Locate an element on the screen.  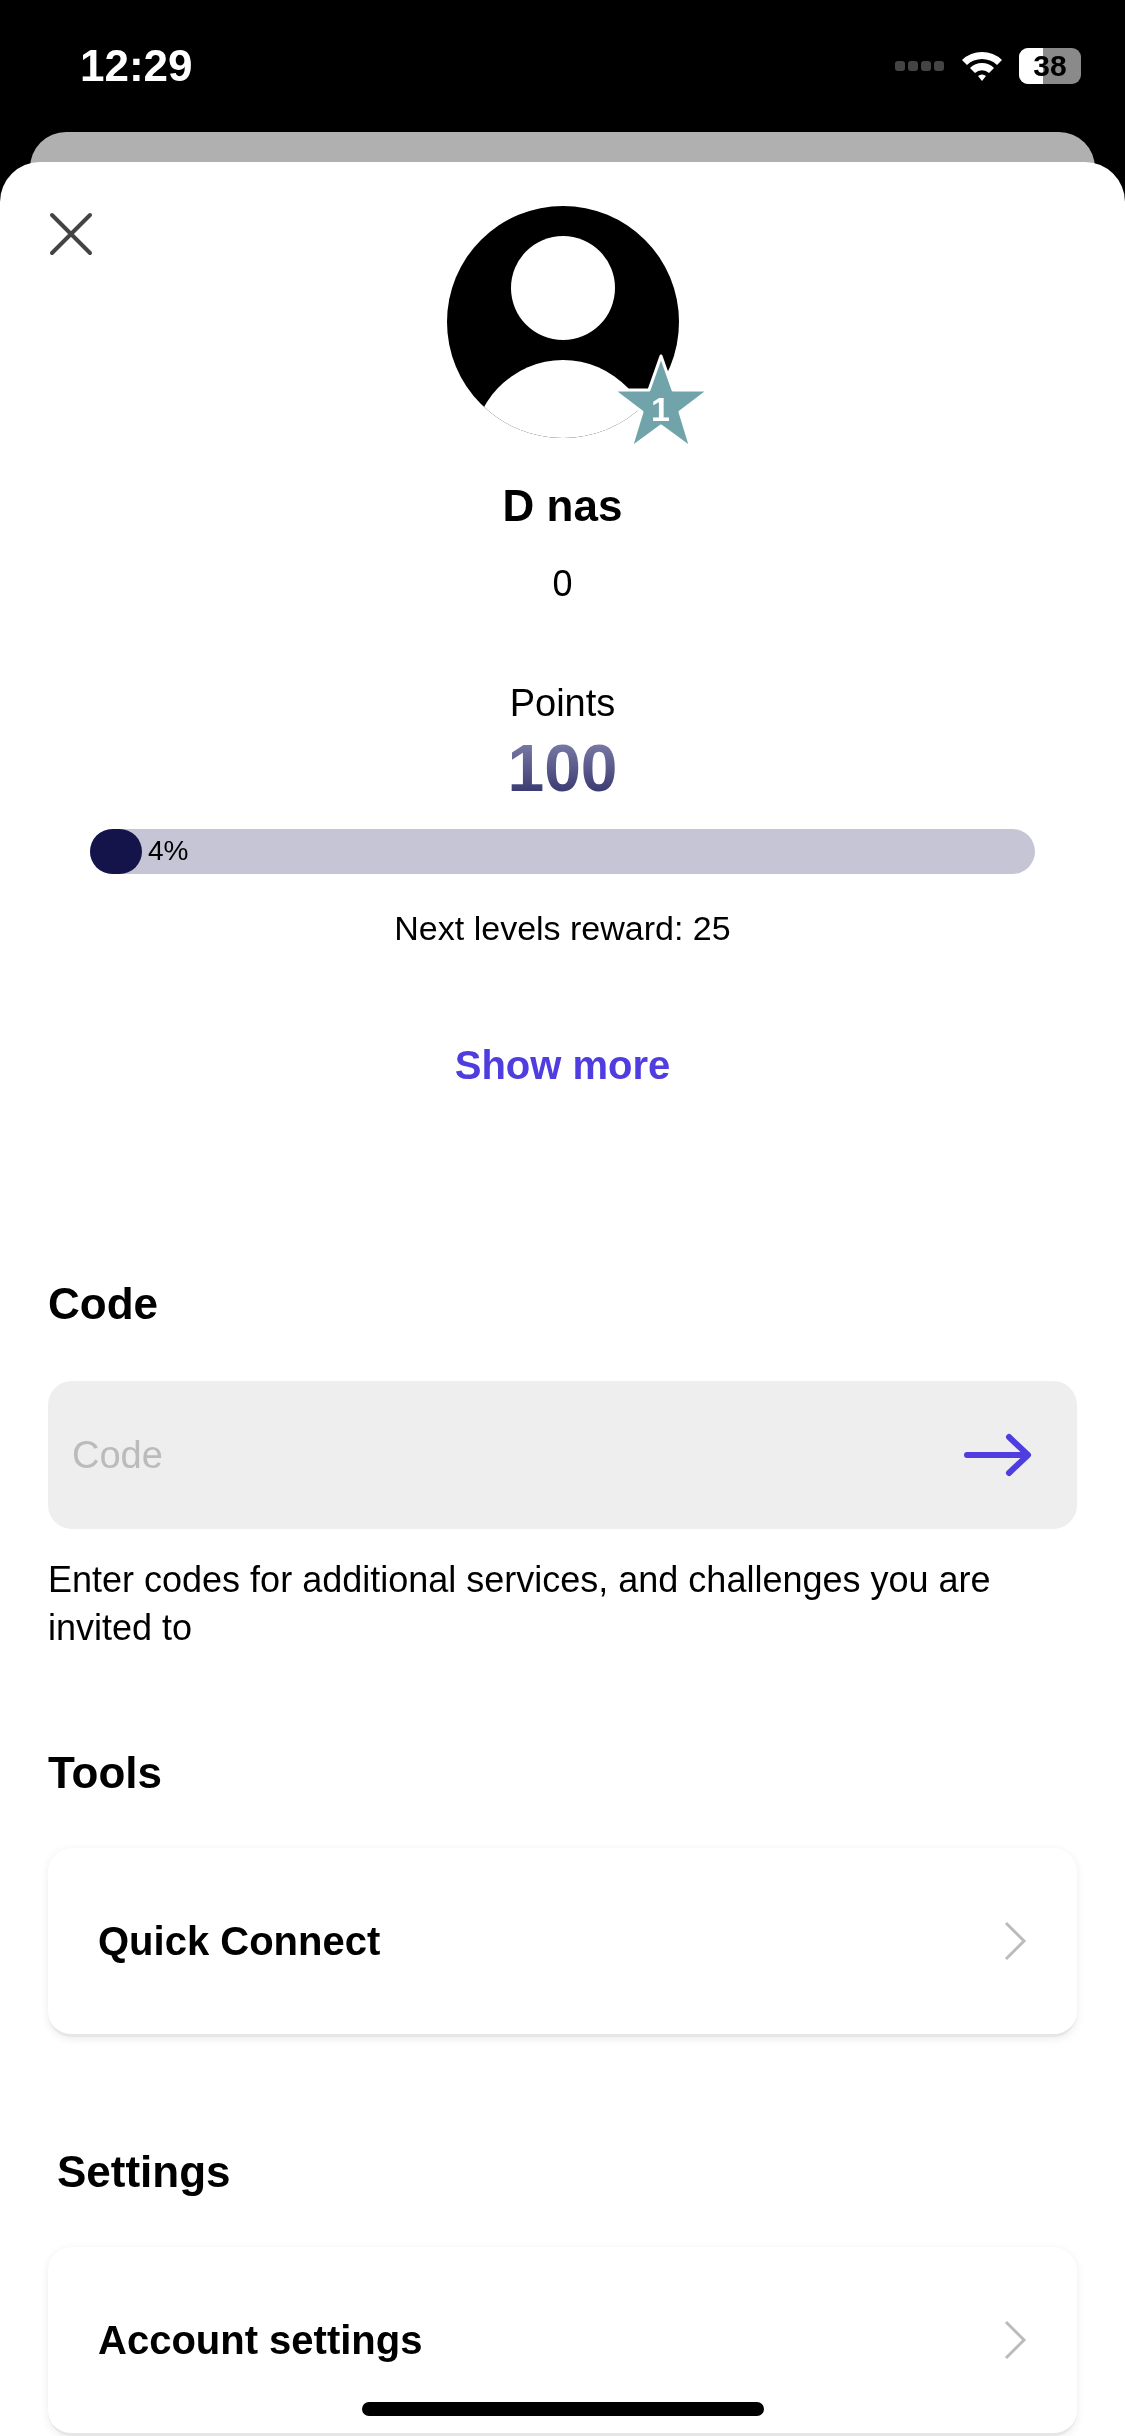
section-heading: Tools is located at coordinates (106, 1773).